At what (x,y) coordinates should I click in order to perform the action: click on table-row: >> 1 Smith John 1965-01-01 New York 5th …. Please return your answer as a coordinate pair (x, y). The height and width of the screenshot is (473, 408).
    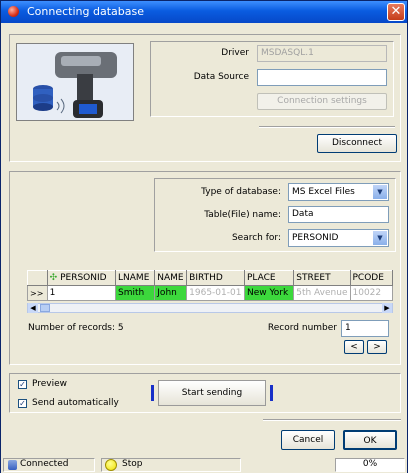
    Looking at the image, I should click on (210, 293).